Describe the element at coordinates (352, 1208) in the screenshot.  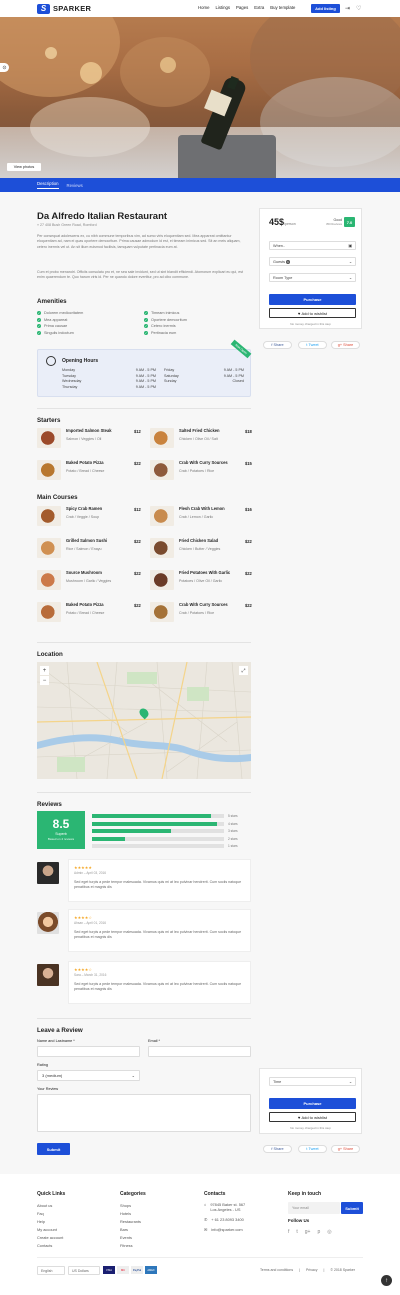
I see `newsletter-submit-button: Submit` at that location.